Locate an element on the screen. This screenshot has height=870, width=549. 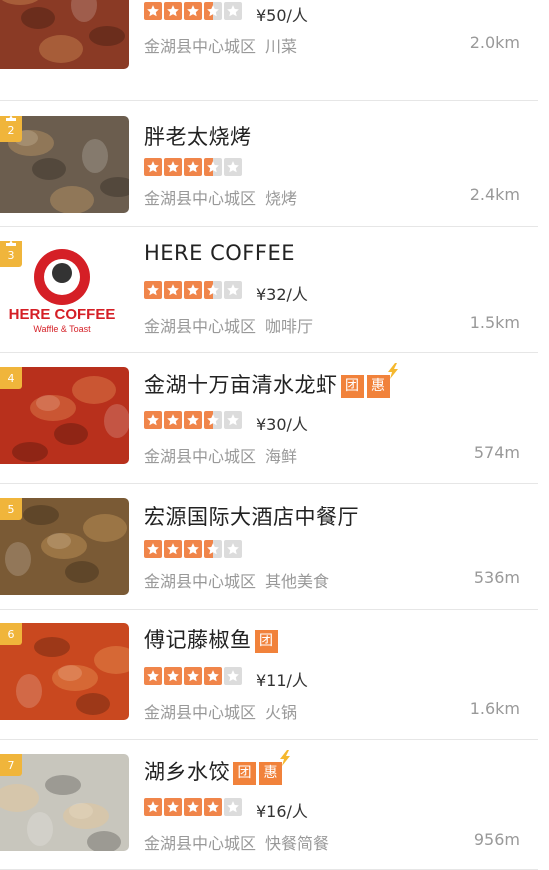
cuisine-category: 咖啡厅 is located at coordinates (289, 326).